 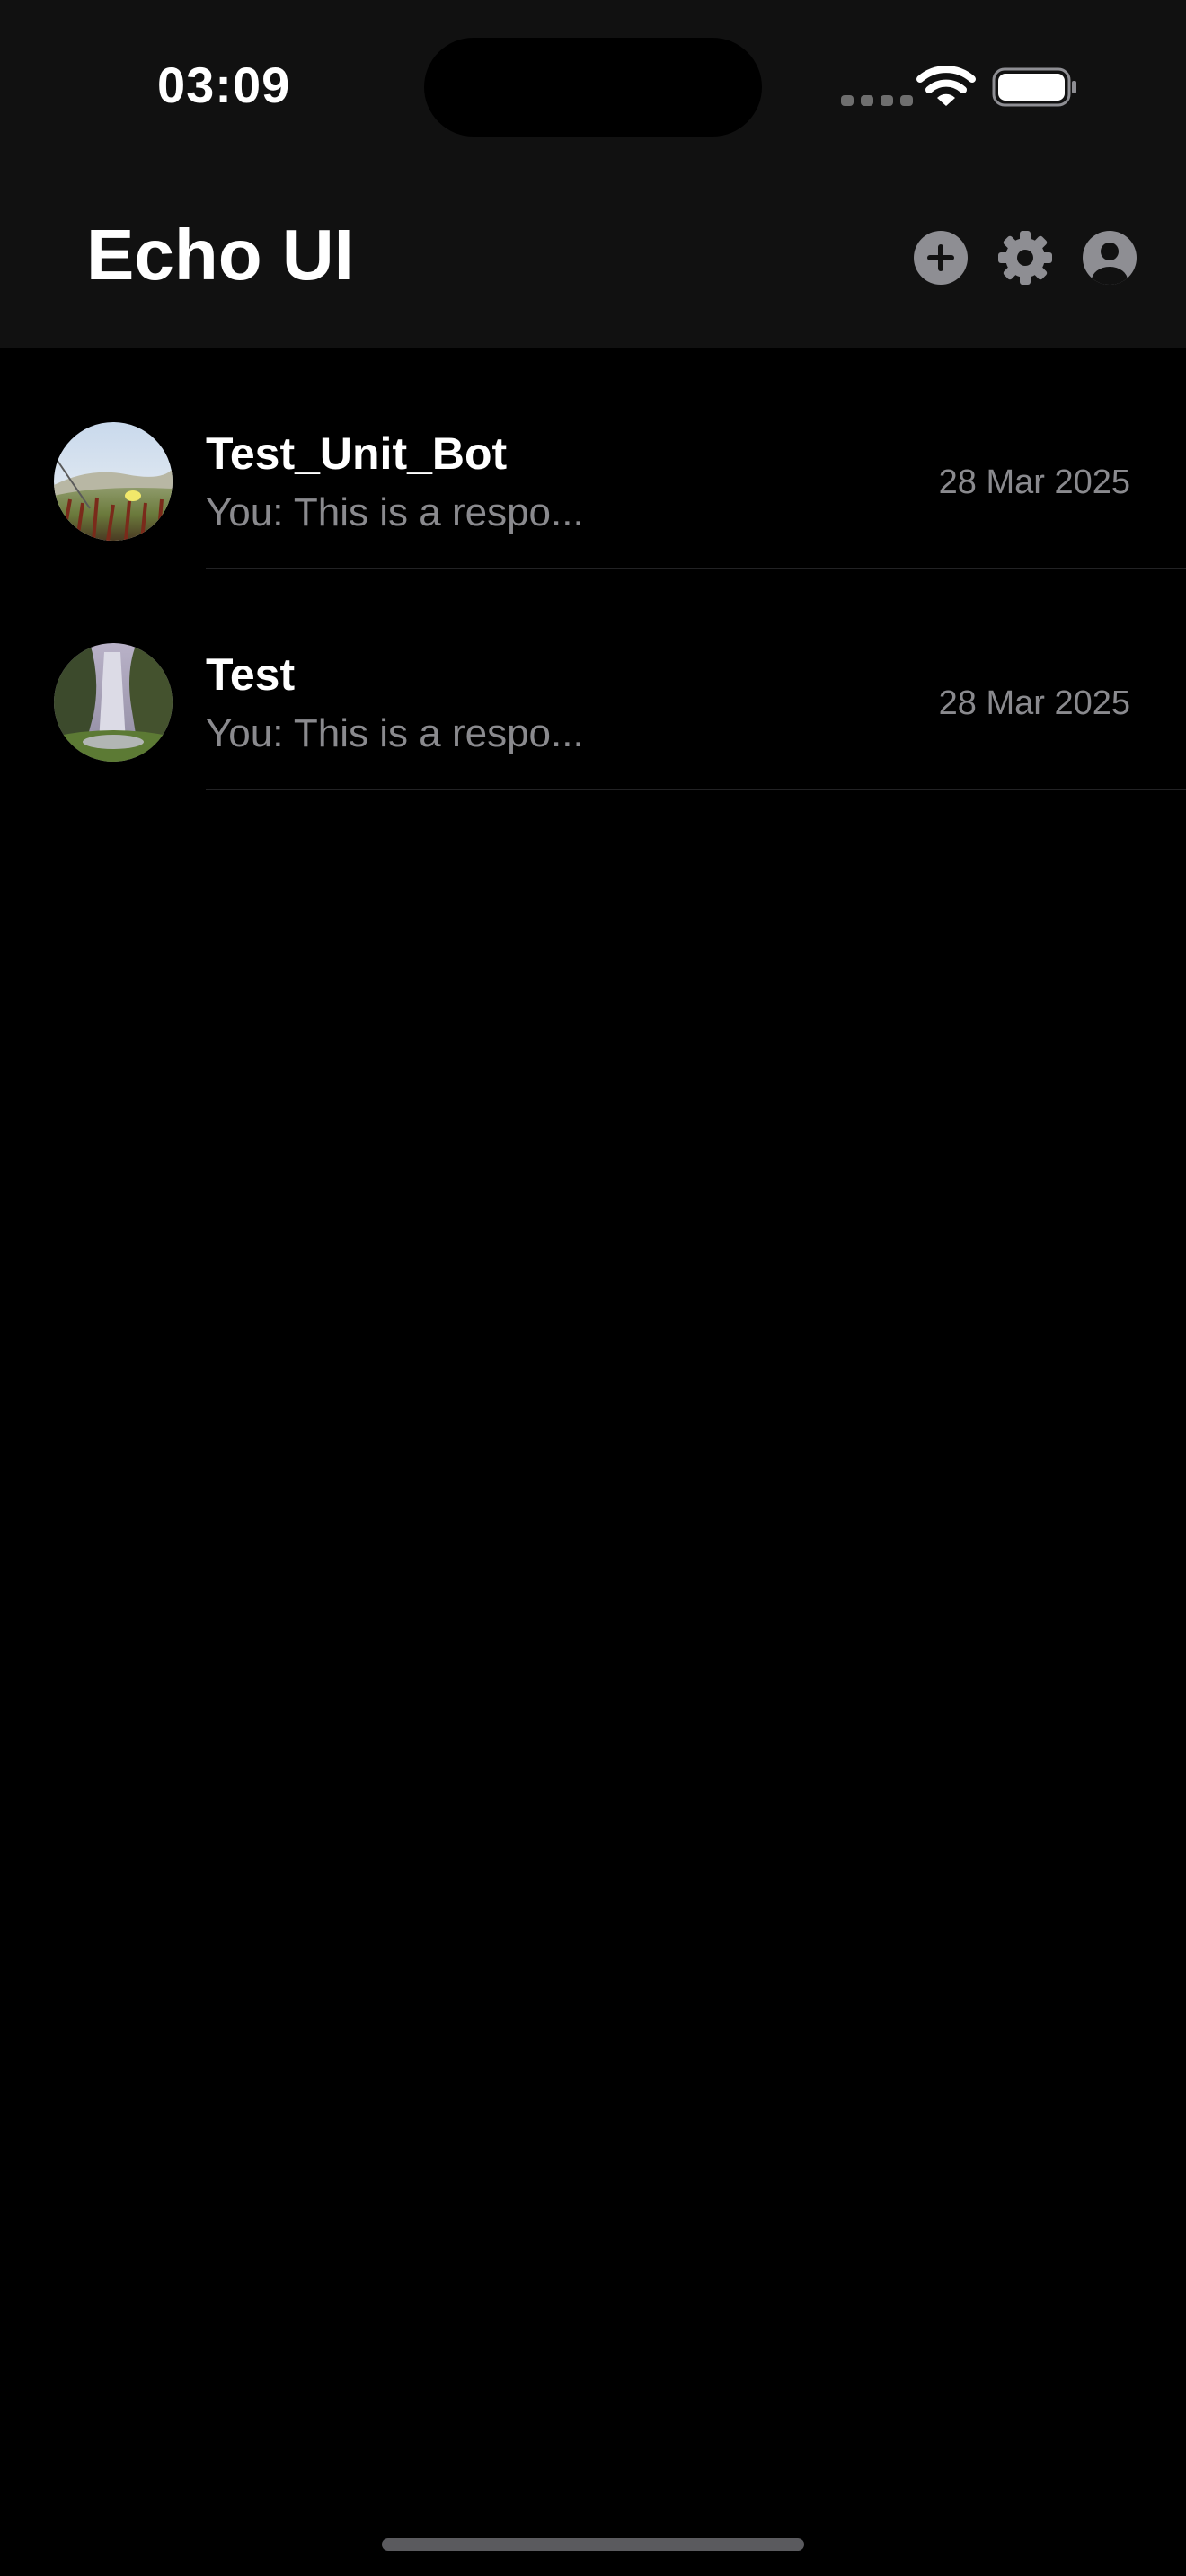 What do you see at coordinates (593, 679) in the screenshot?
I see `chat-row-test: Test You: This is a respo... 28 Mar 2025` at bounding box center [593, 679].